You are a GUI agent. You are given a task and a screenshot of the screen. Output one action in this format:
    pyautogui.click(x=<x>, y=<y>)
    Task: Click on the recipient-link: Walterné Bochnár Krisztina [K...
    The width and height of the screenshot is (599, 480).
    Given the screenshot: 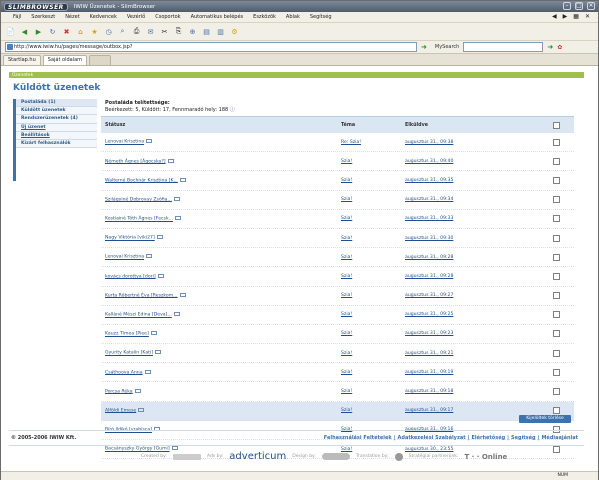 What is the action you would take?
    pyautogui.click(x=141, y=180)
    